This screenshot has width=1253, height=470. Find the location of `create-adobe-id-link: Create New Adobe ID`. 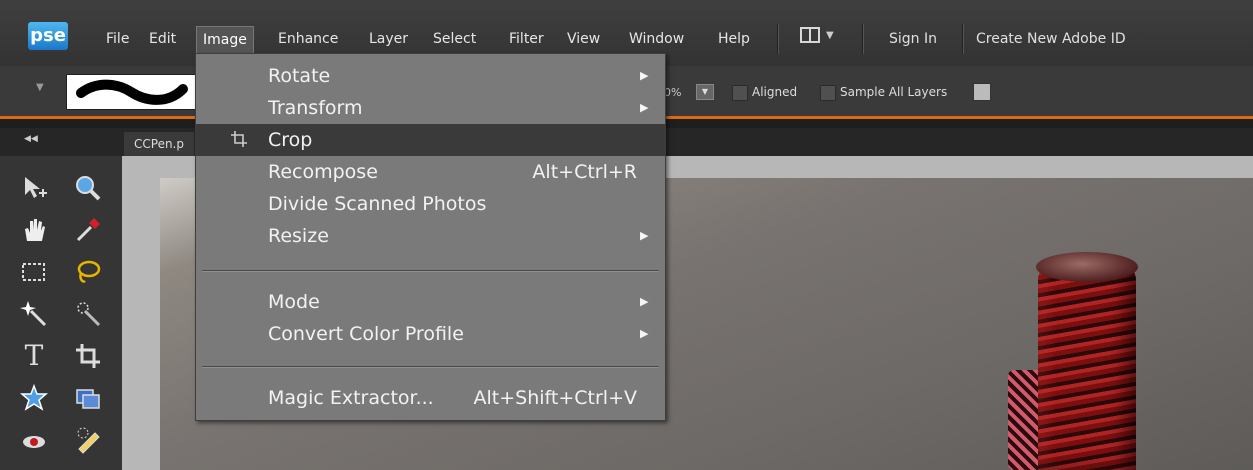

create-adobe-id-link: Create New Adobe ID is located at coordinates (1051, 39).